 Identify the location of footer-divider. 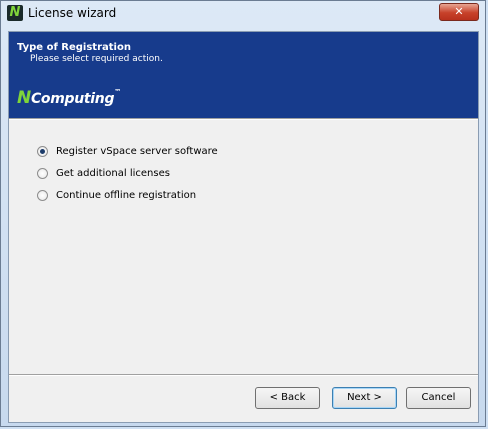
(243, 375).